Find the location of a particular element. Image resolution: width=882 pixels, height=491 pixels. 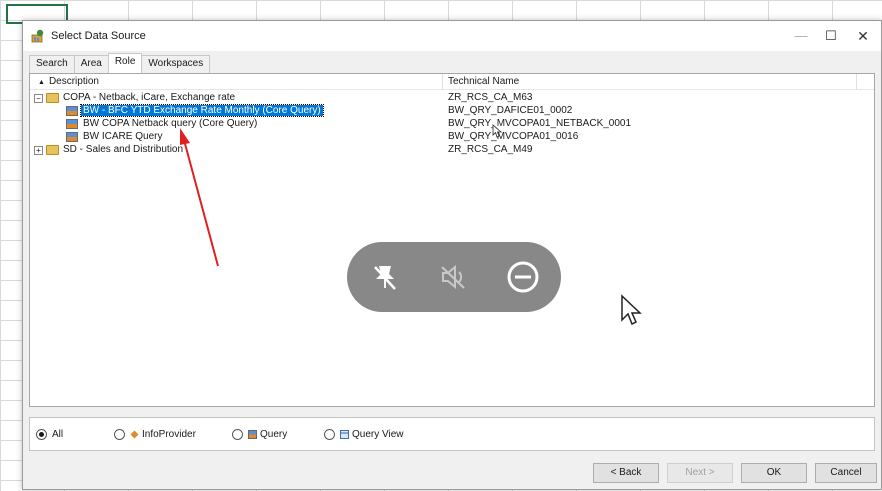

mute-icon is located at coordinates (453, 277).